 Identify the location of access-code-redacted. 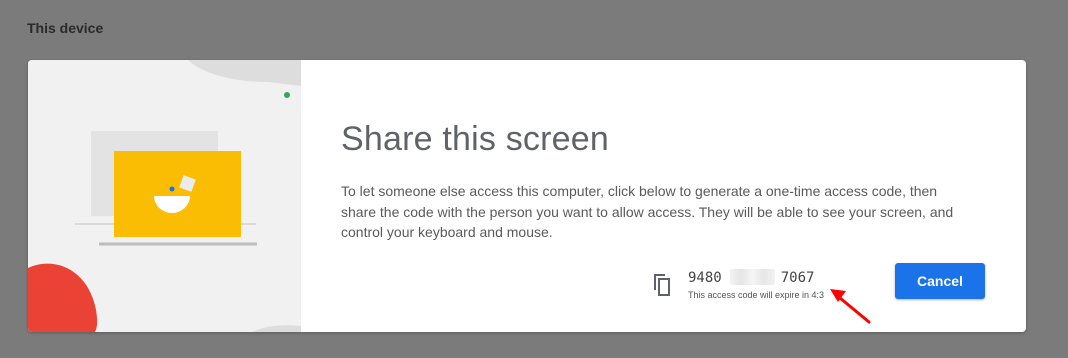
(752, 277).